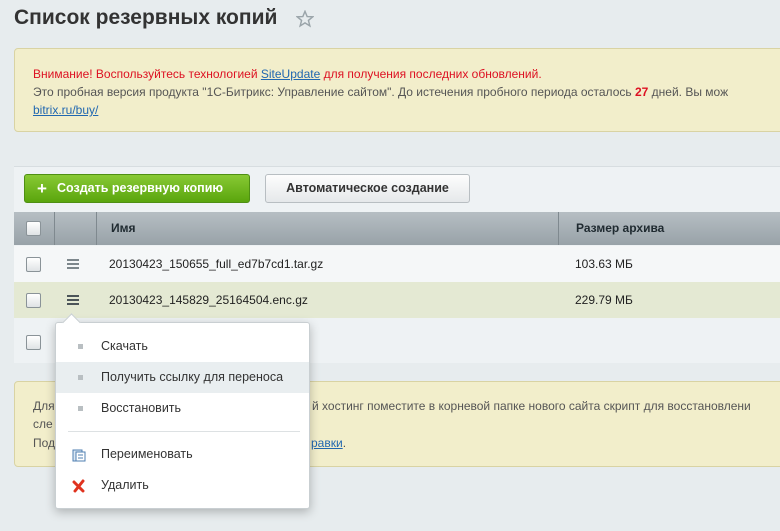  What do you see at coordinates (620, 228) in the screenshot?
I see `column-header-size: Размер архива` at bounding box center [620, 228].